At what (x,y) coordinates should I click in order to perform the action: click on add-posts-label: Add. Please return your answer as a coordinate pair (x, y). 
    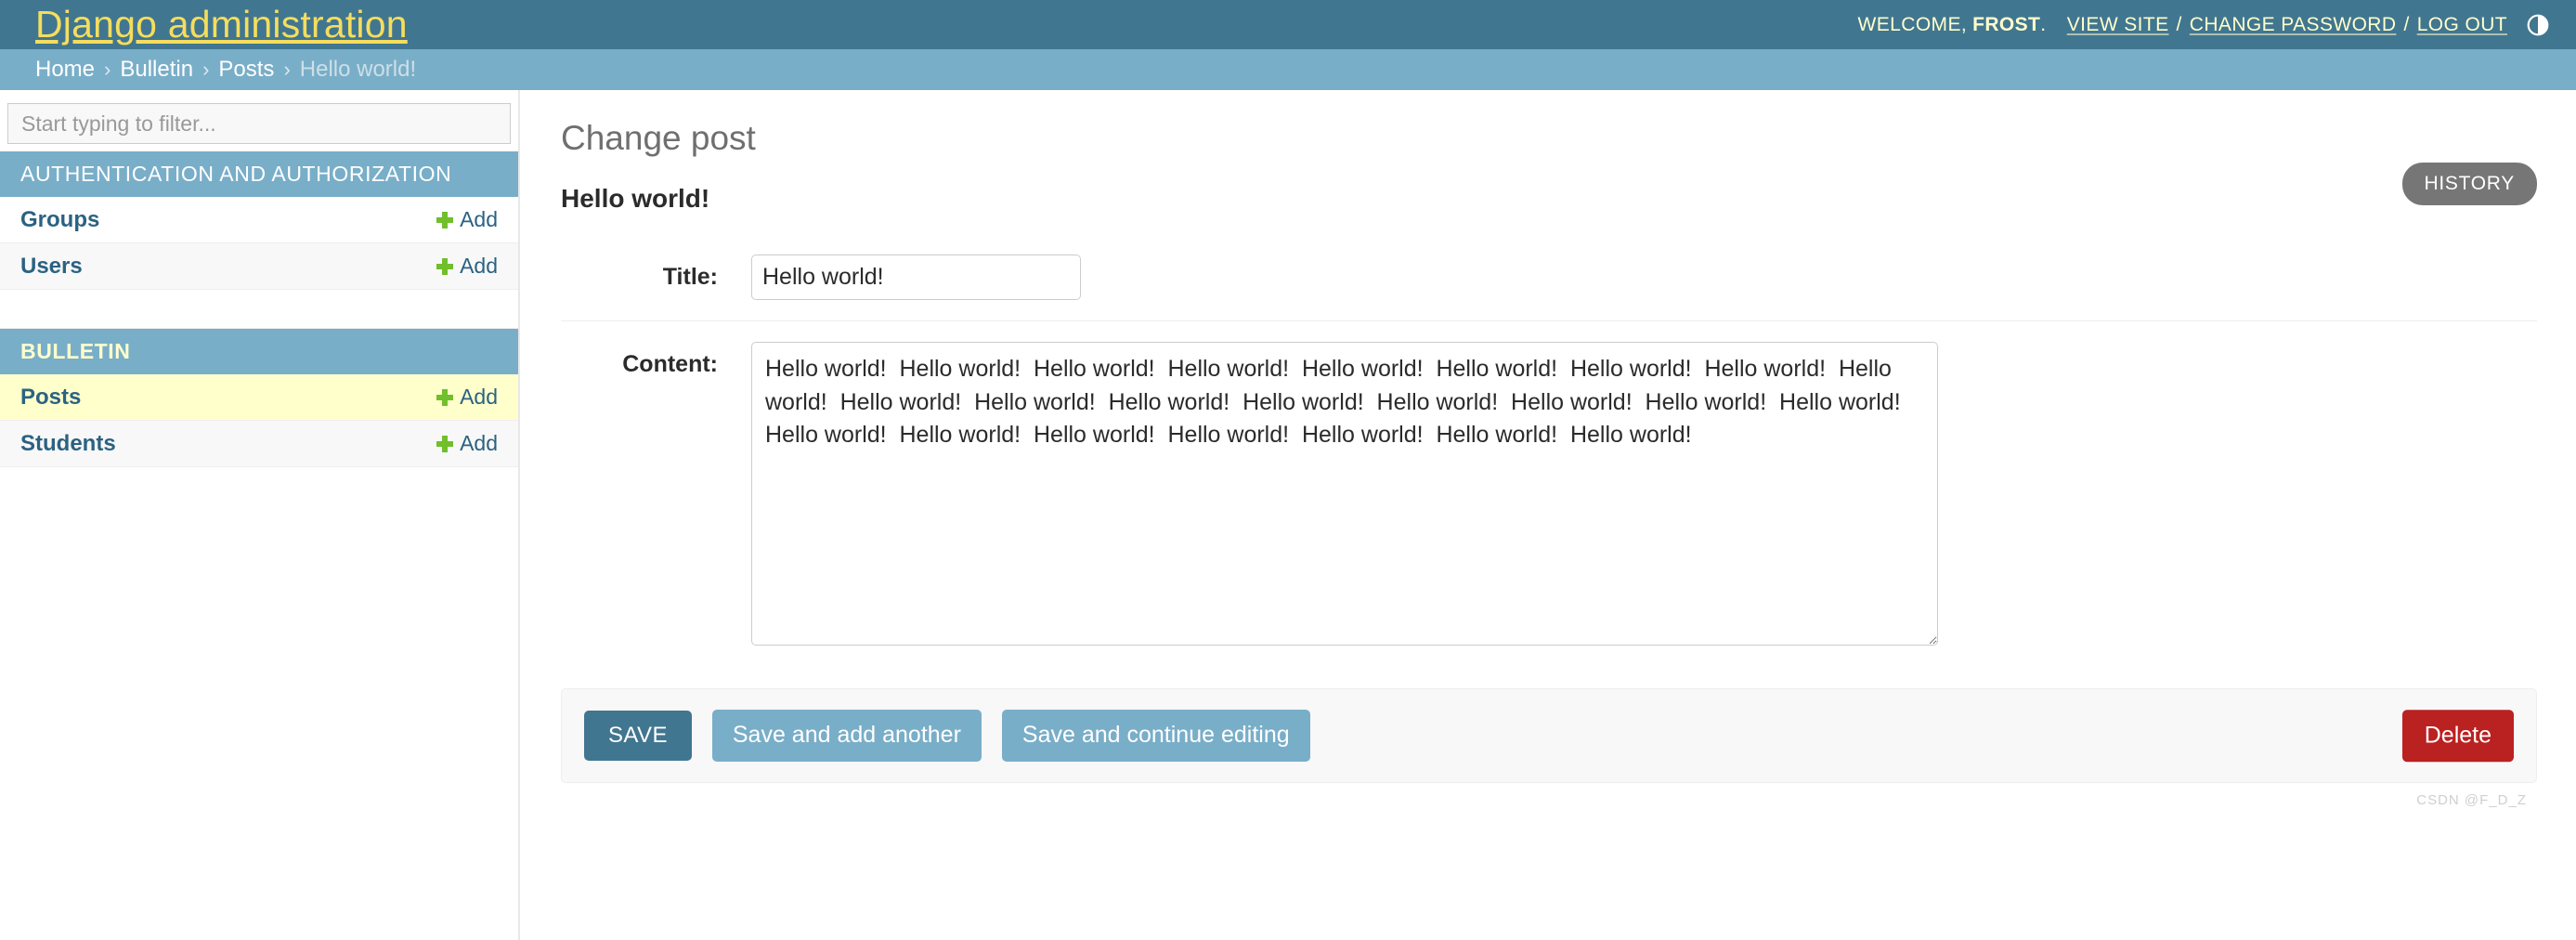
    Looking at the image, I should click on (479, 397).